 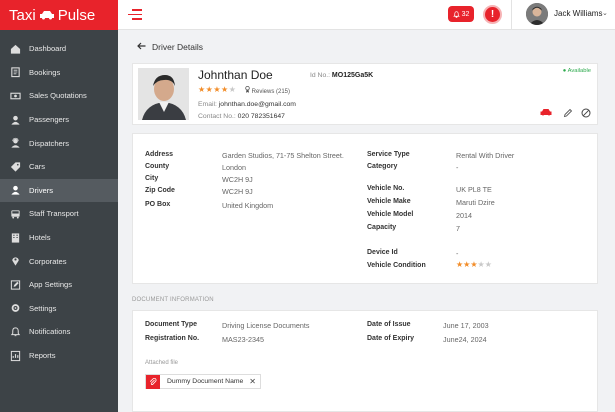 What do you see at coordinates (474, 264) in the screenshot?
I see `vehicle-condition-stars: ★★★★★` at bounding box center [474, 264].